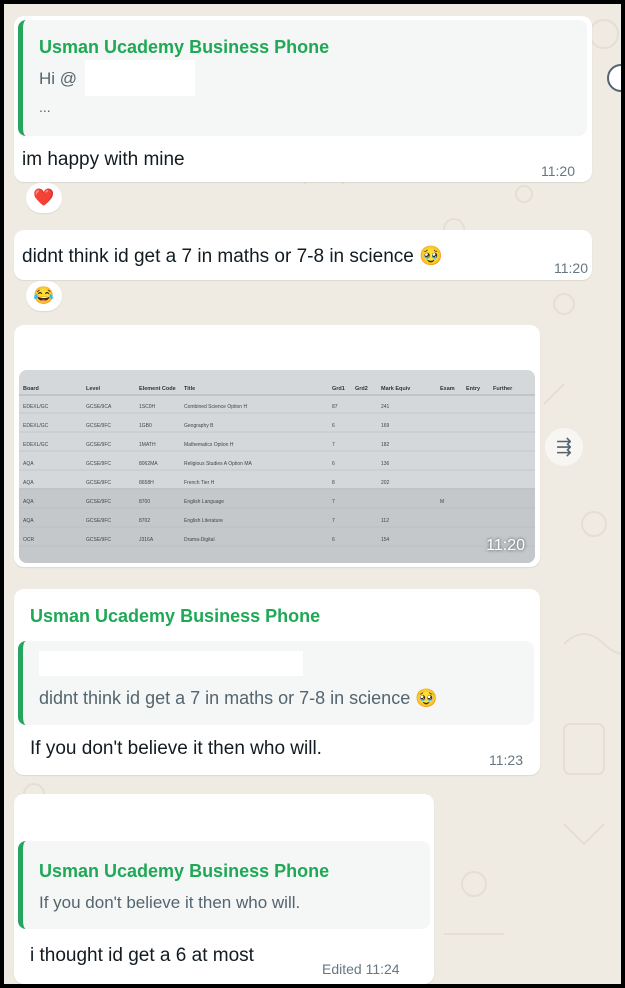  Describe the element at coordinates (157, 389) in the screenshot. I see `table-header: Element Code` at that location.